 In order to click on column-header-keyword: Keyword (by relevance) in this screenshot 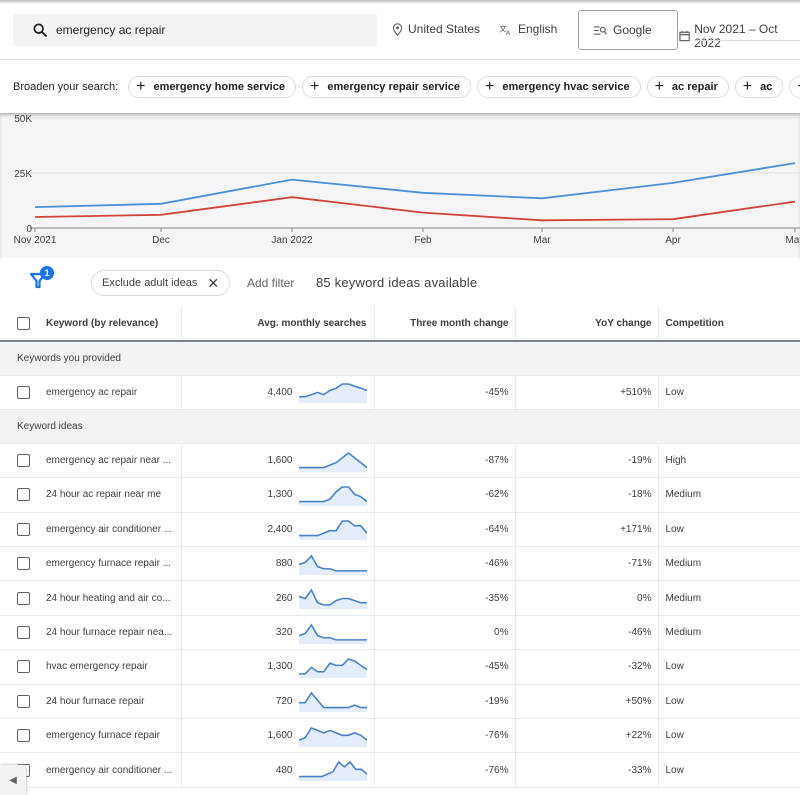, I will do `click(91, 324)`.